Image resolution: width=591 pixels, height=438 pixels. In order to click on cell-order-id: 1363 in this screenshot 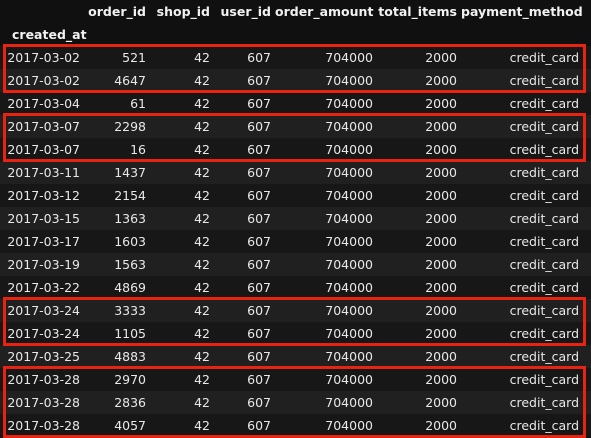, I will do `click(130, 218)`.